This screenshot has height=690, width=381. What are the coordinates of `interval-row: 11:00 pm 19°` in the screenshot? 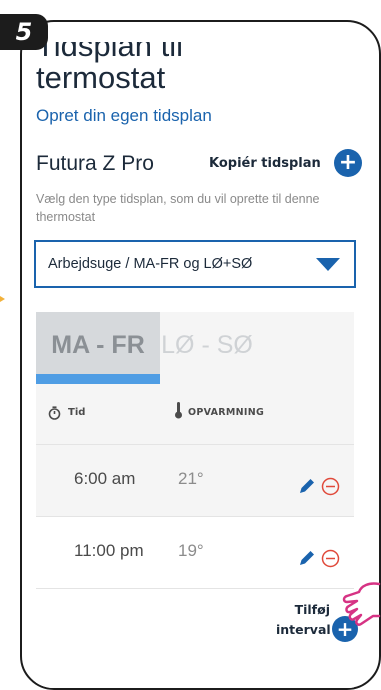 It's located at (195, 552).